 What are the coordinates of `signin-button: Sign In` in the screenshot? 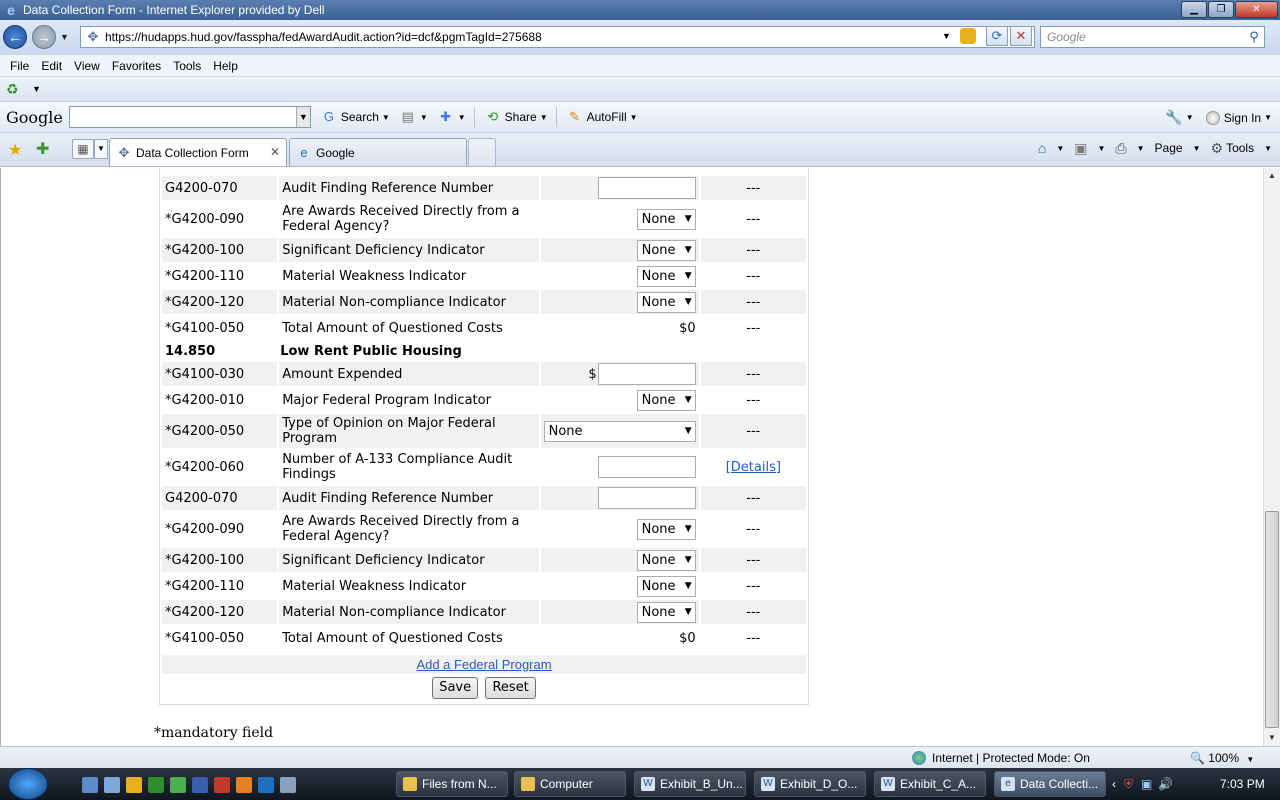 It's located at (1242, 118).